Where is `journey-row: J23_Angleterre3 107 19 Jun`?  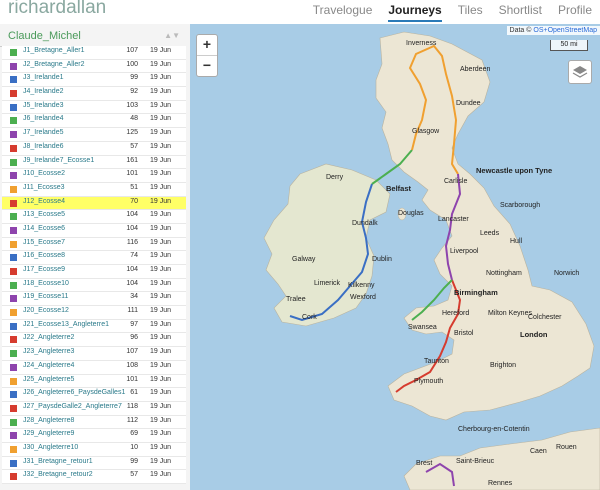
journey-row: J23_Angleterre3 107 19 Jun is located at coordinates (94, 354).